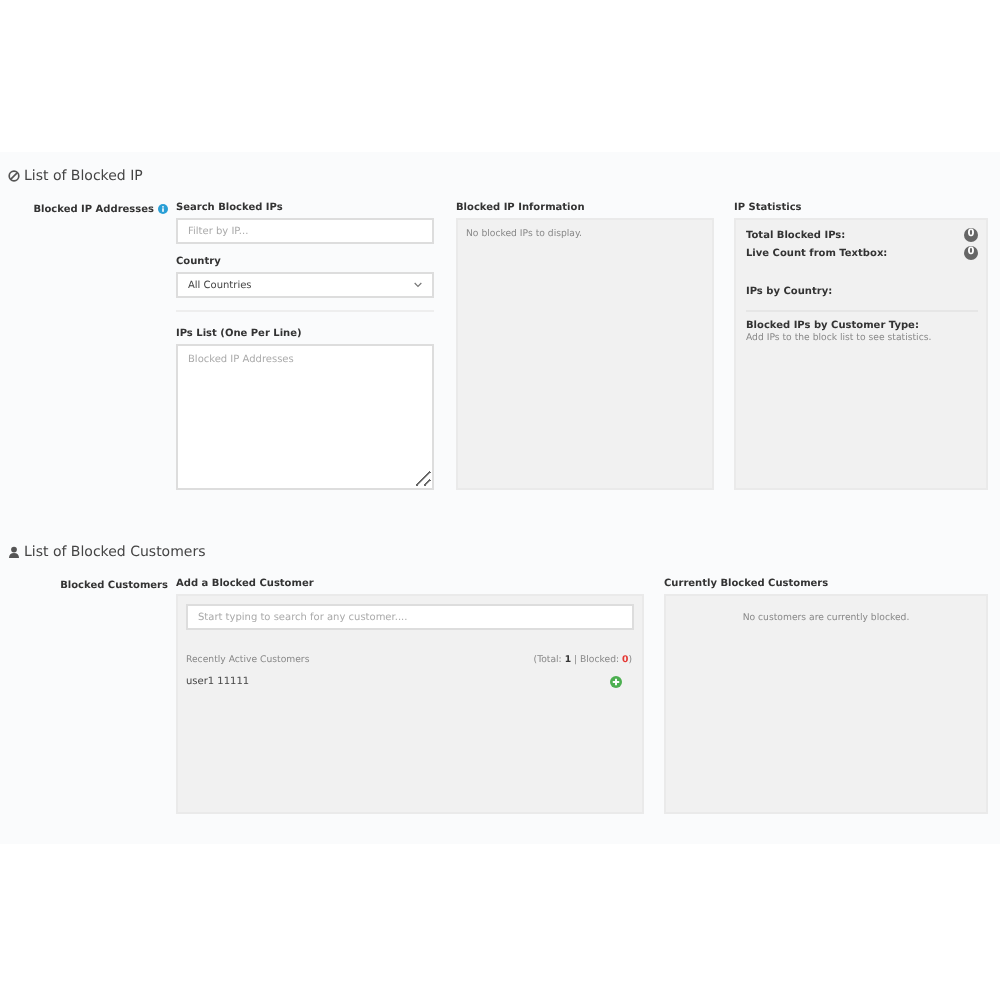 This screenshot has width=1000, height=1000. What do you see at coordinates (616, 682) in the screenshot?
I see `add-icon` at bounding box center [616, 682].